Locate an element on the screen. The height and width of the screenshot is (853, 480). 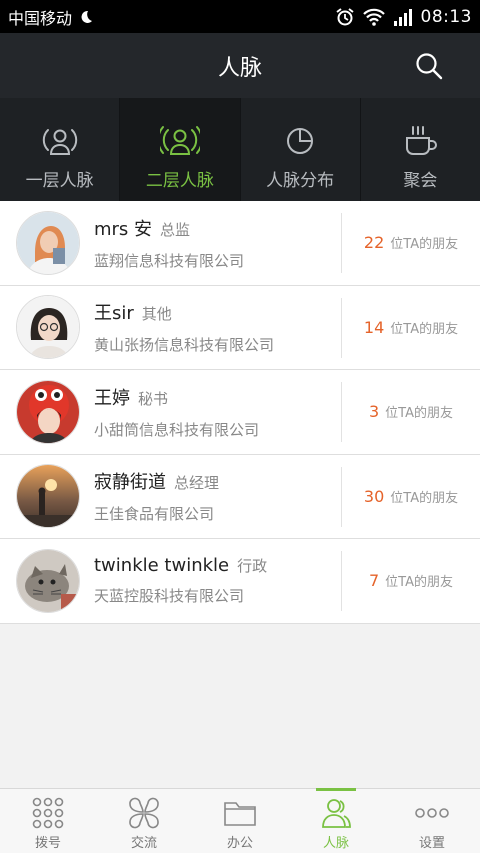
tab-gathering: 聚会 is located at coordinates (420, 149).